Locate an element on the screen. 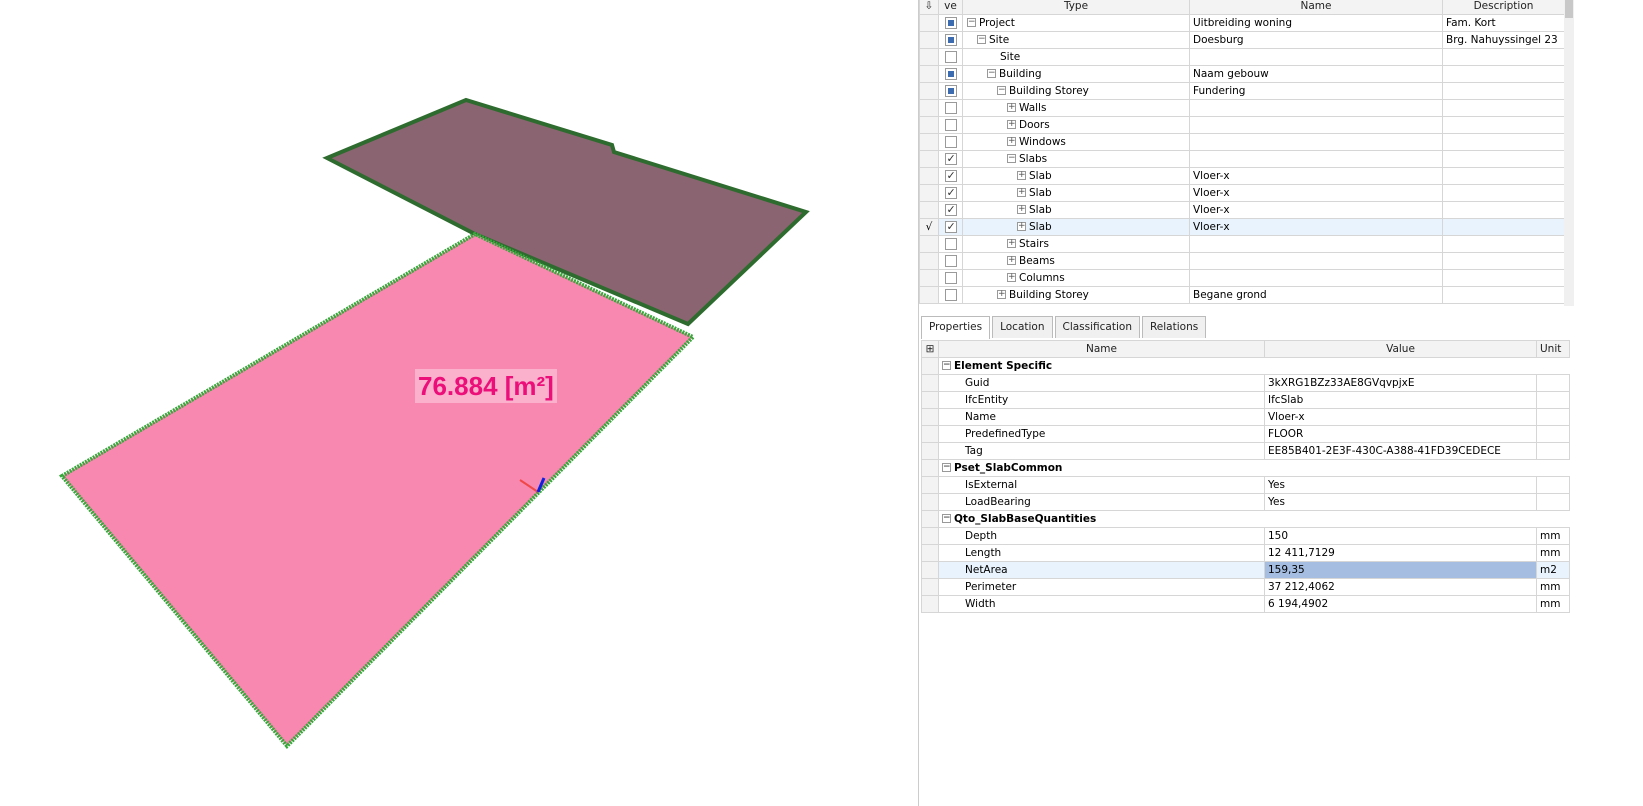 The image size is (1643, 806). tree-row: + Walls is located at coordinates (1242, 108).